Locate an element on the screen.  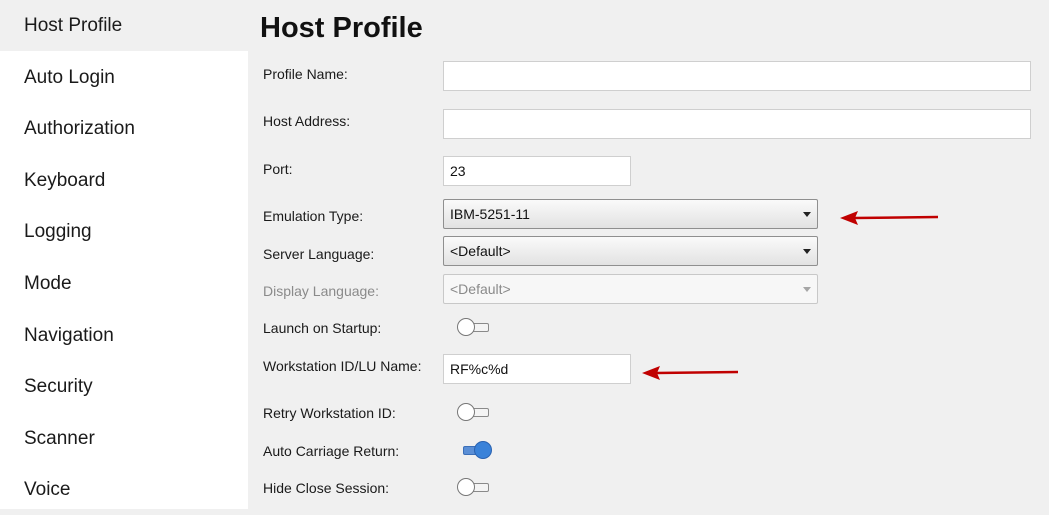
server-language-label: Server Language: is located at coordinates (319, 254).